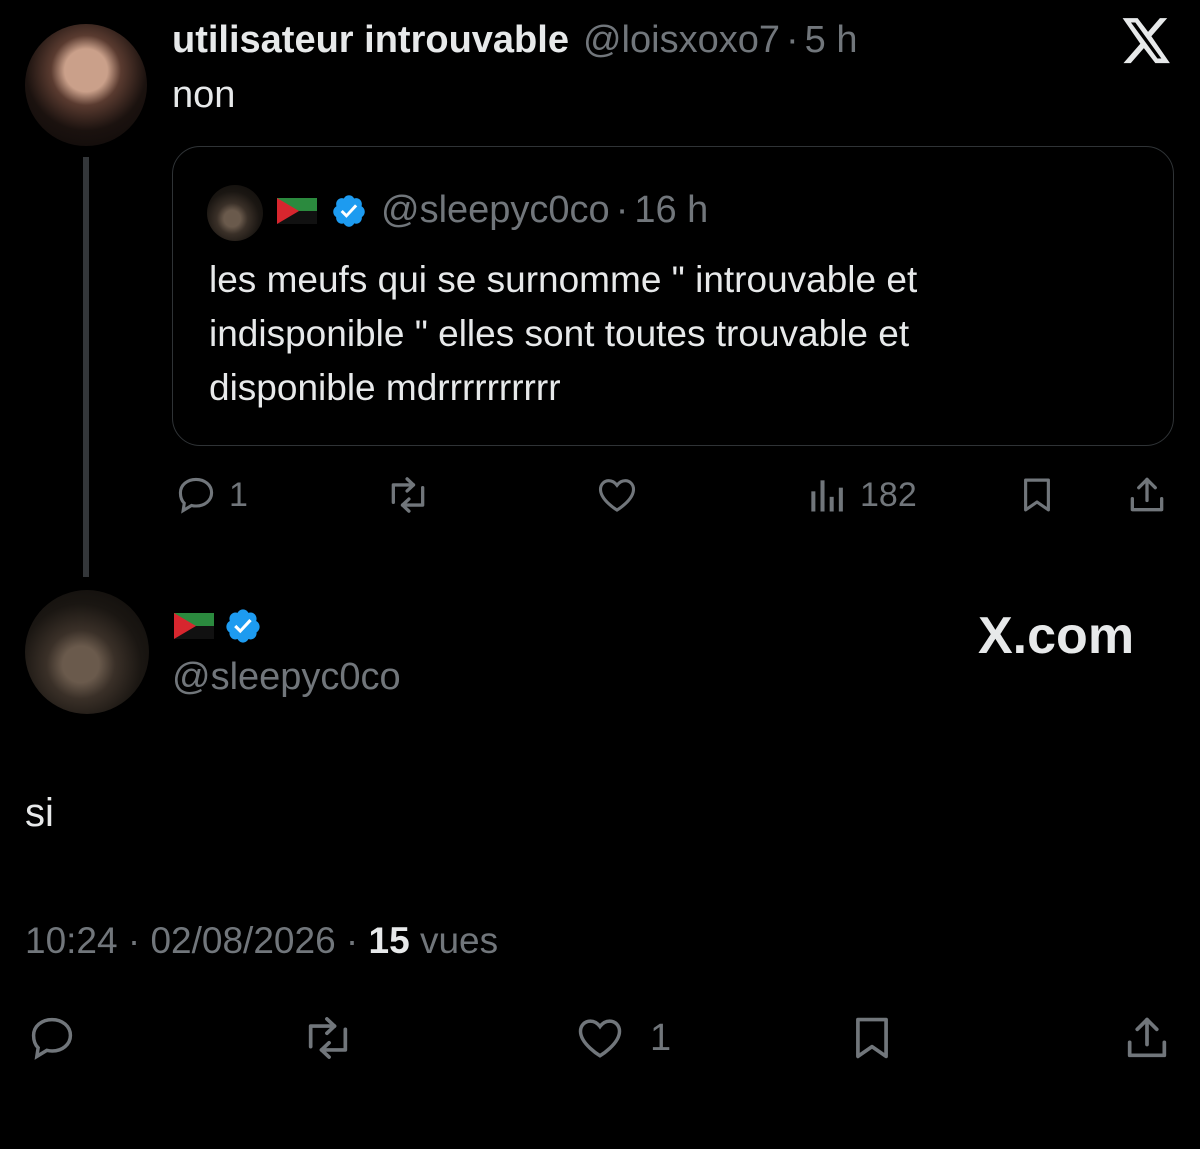 This screenshot has height=1149, width=1200. I want to click on timestamp: 10:24 · 02/08/2026 ·, so click(191, 940).